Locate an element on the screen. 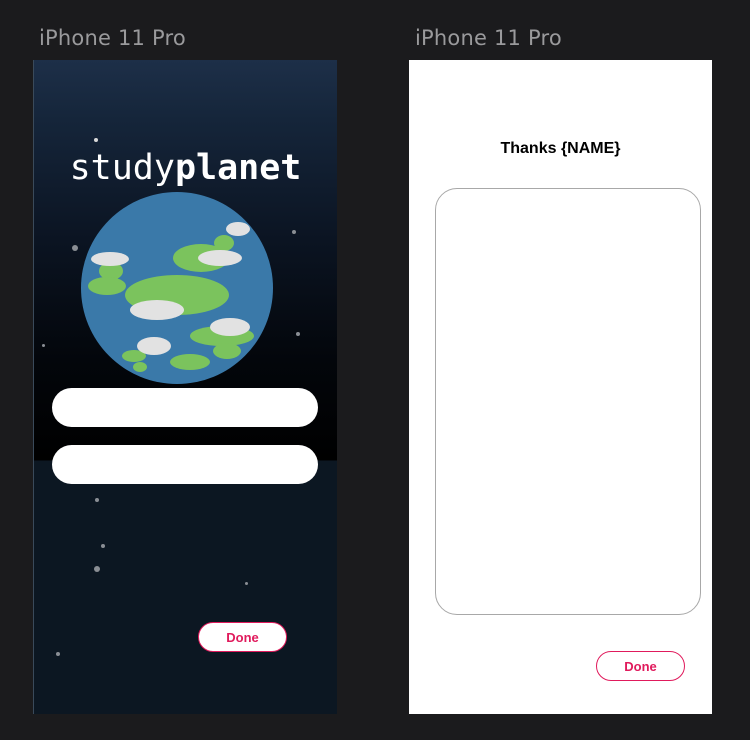 Image resolution: width=750 pixels, height=740 pixels. planet-illustration is located at coordinates (177, 288).